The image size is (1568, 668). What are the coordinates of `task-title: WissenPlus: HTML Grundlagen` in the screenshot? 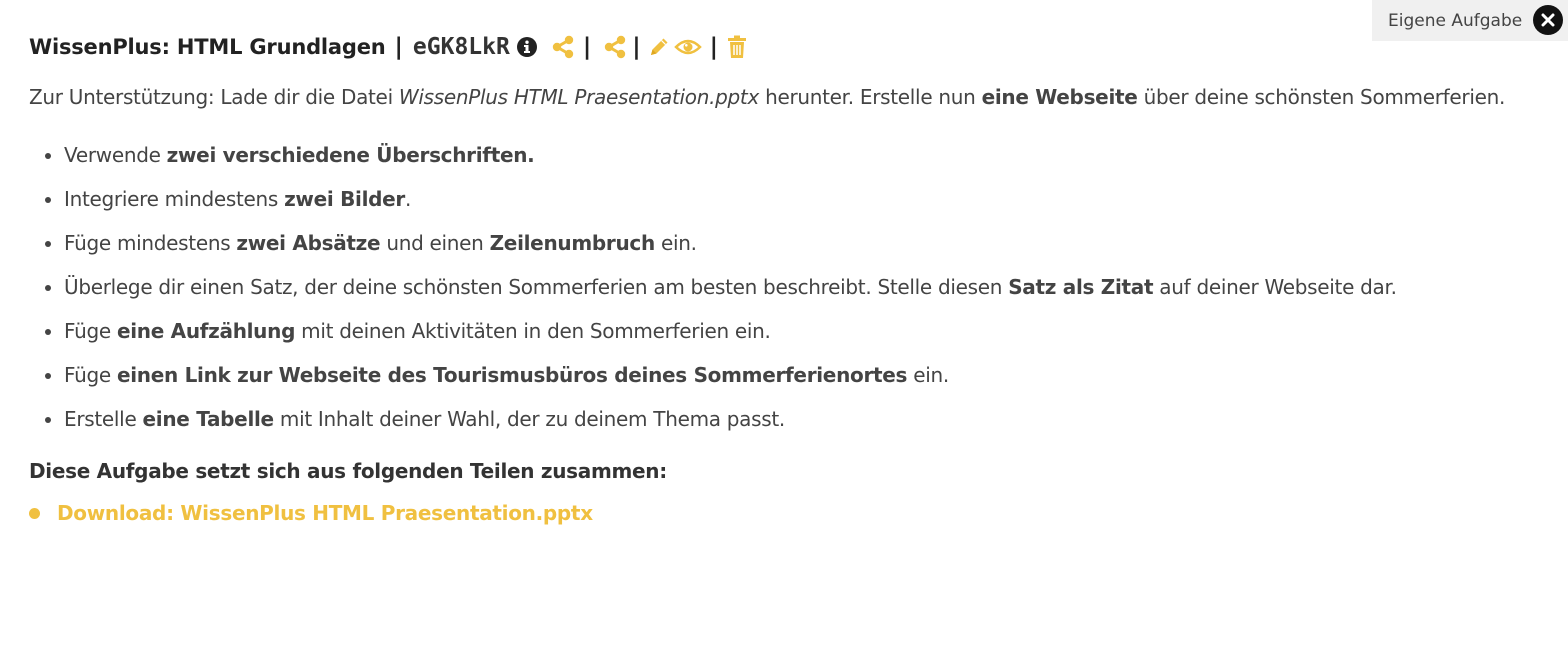 It's located at (207, 47).